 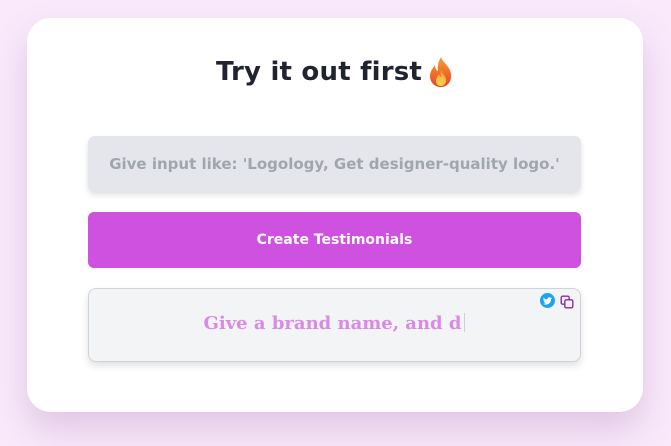 What do you see at coordinates (567, 301) in the screenshot?
I see `copy-icon` at bounding box center [567, 301].